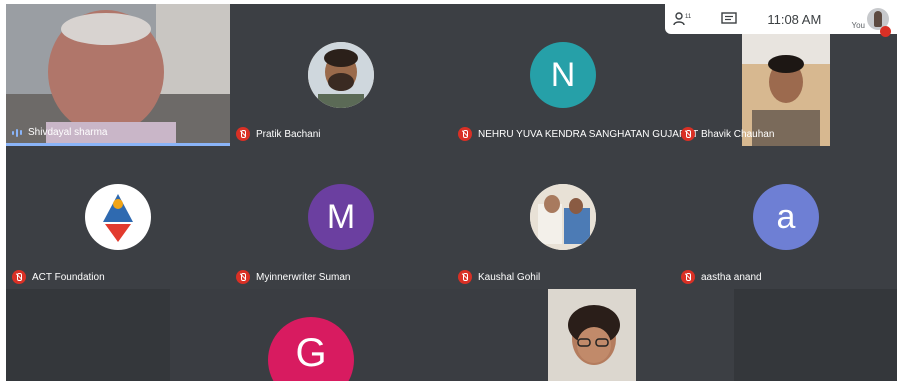 The width and height of the screenshot is (903, 387). I want to click on chat-icon, so click(729, 19).